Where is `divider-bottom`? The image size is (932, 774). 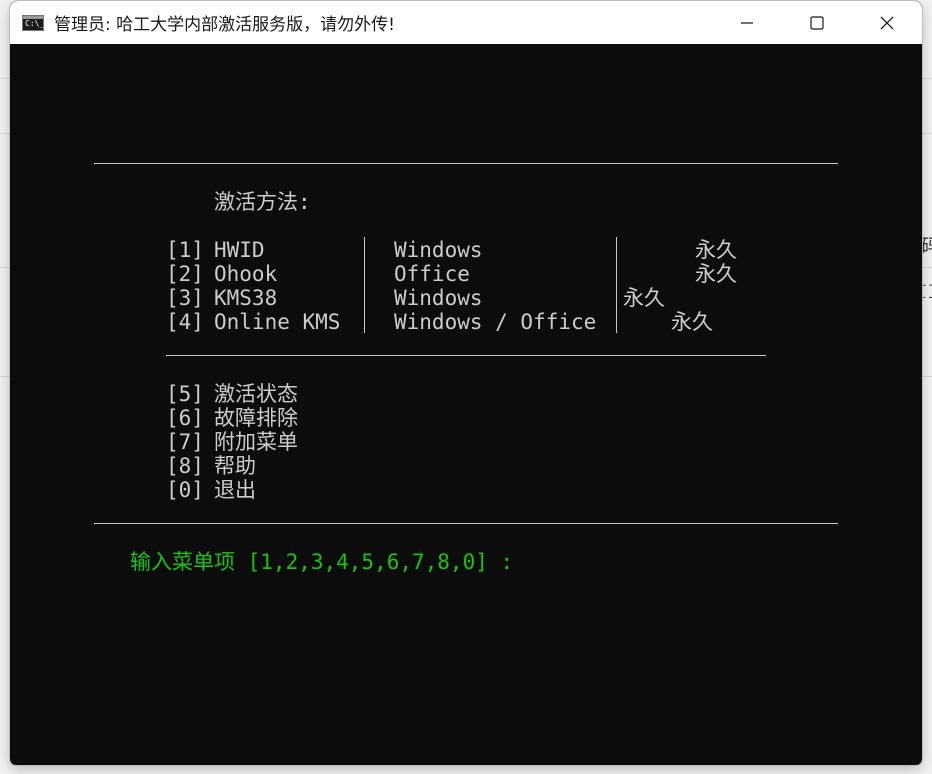
divider-bottom is located at coordinates (466, 523).